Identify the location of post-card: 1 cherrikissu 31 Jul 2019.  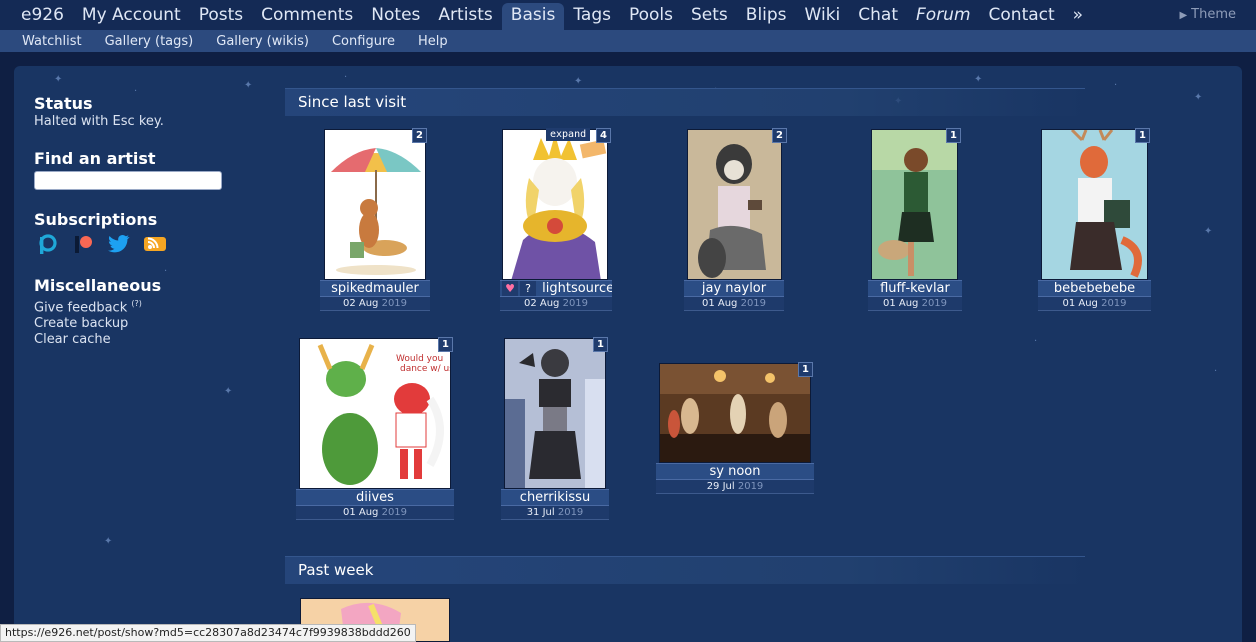
(555, 429).